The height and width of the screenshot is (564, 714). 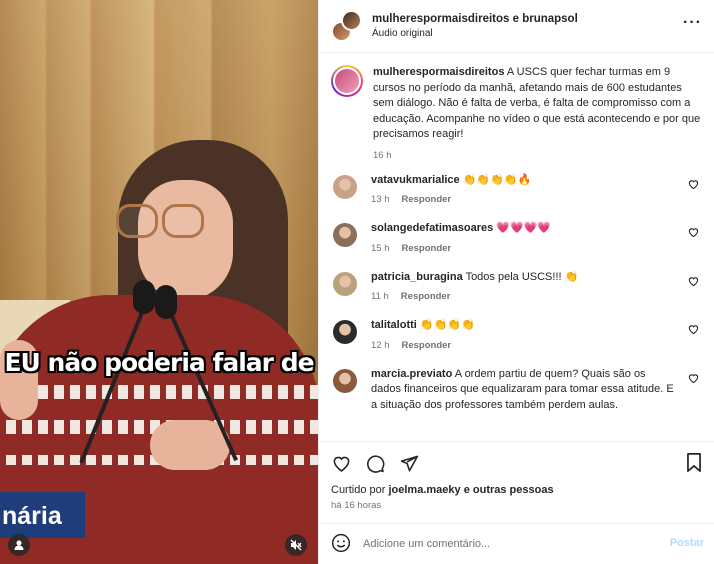 I want to click on comment-time: 13 h, so click(x=380, y=199).